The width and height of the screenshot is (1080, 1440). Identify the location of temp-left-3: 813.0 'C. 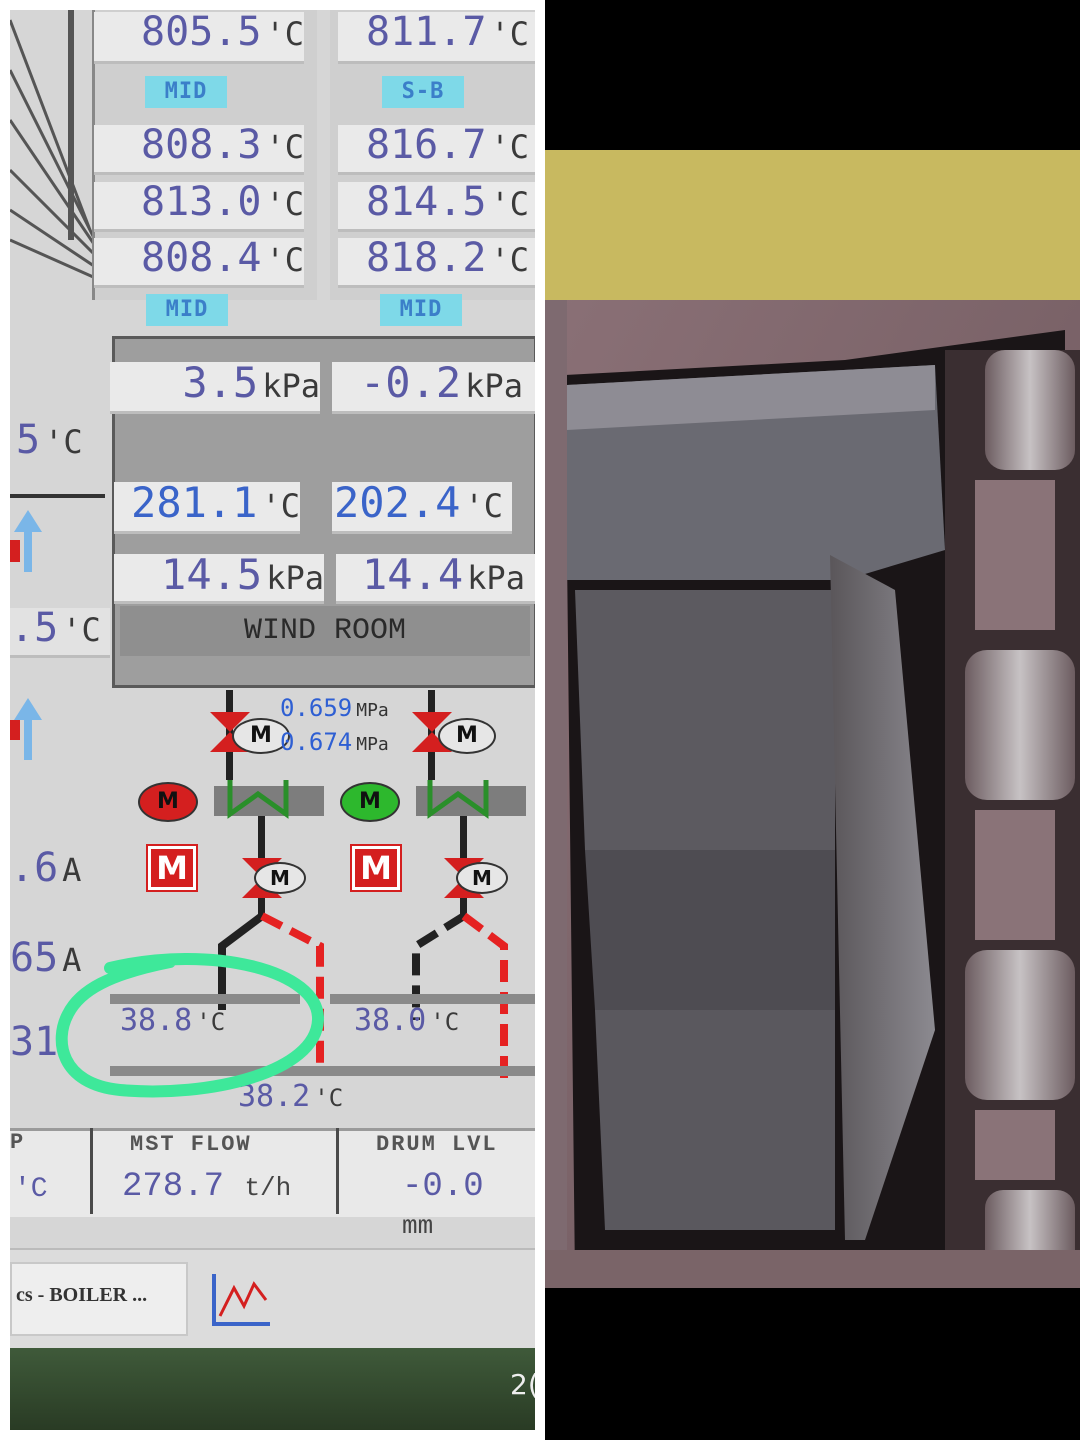
(199, 207).